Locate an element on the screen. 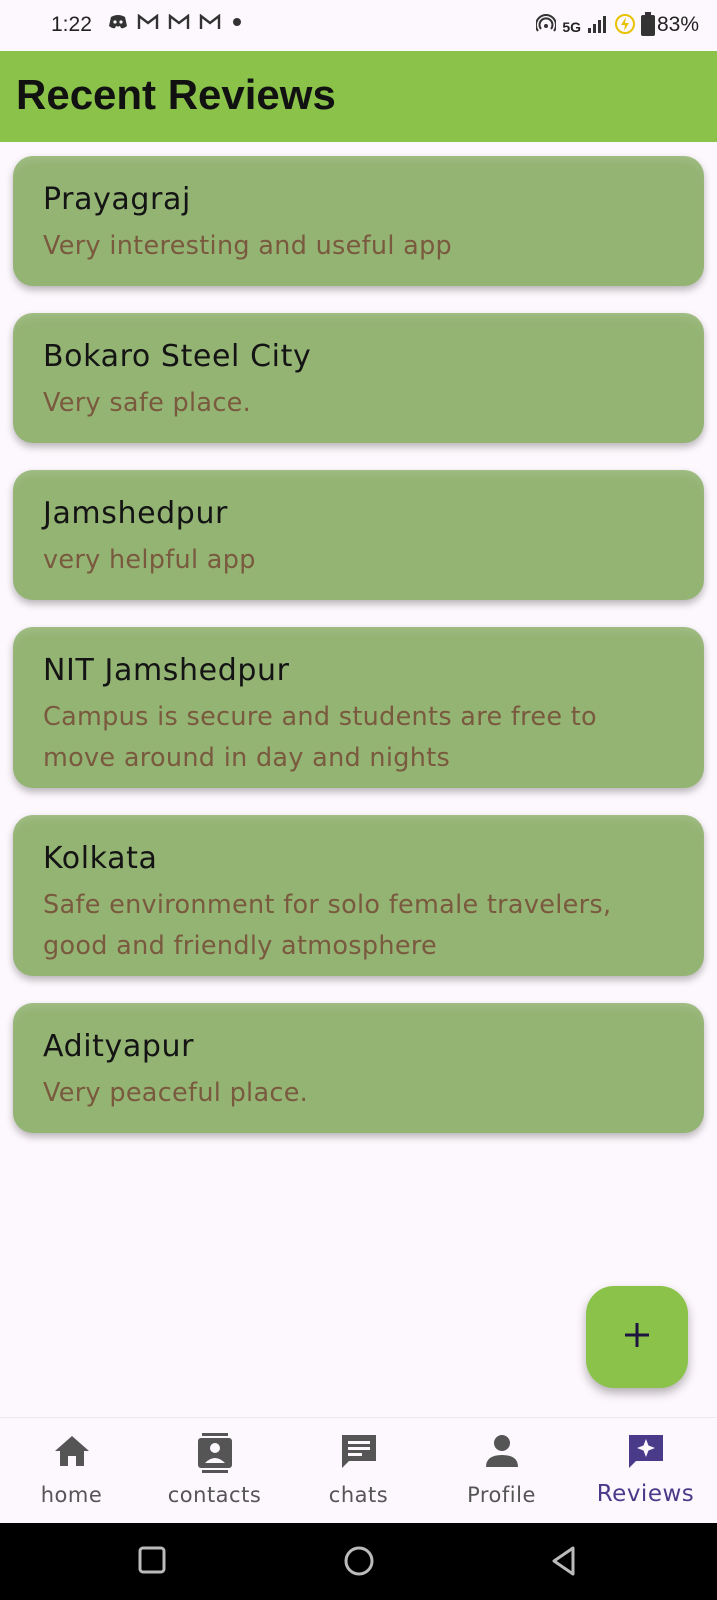 This screenshot has width=717, height=1600. nav-item-home: home is located at coordinates (71, 1471).